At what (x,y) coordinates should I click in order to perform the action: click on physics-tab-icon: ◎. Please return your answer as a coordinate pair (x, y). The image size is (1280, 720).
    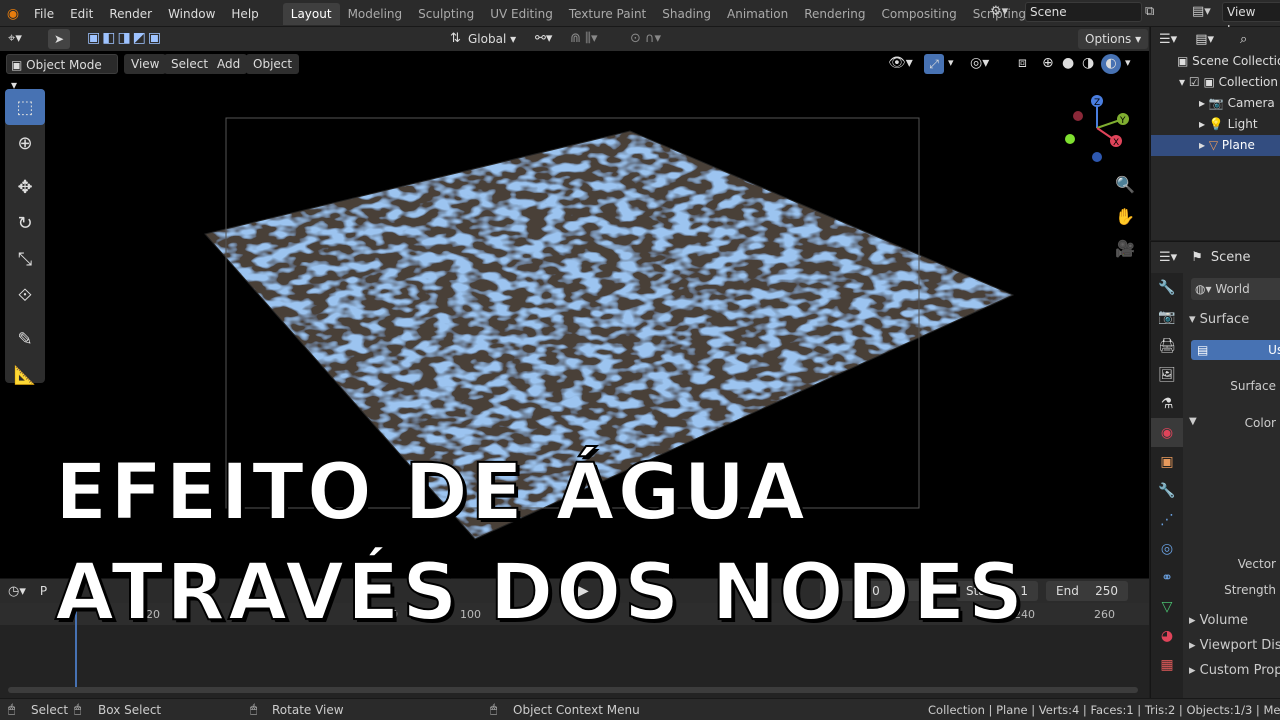
    Looking at the image, I should click on (1167, 548).